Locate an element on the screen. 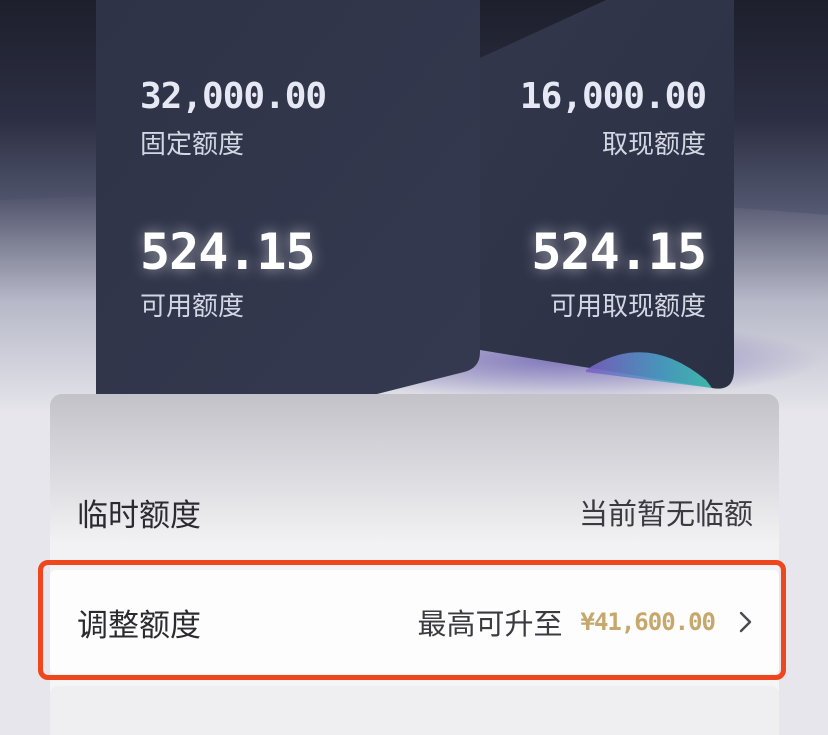  available-cash-amount: 524.15 is located at coordinates (619, 252).